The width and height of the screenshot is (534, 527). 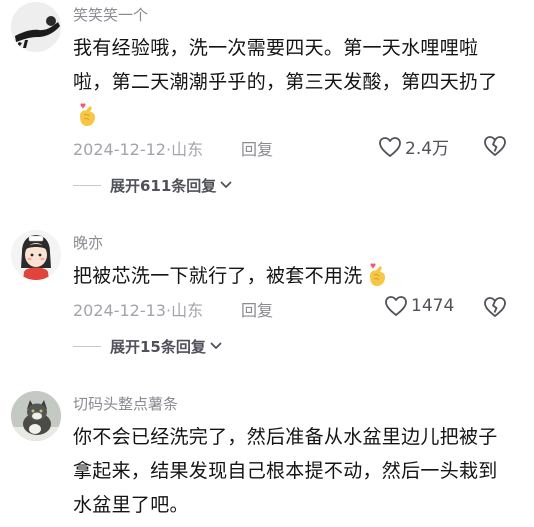 I want to click on comment-date-location: 2024-12-13·山东, so click(x=138, y=309).